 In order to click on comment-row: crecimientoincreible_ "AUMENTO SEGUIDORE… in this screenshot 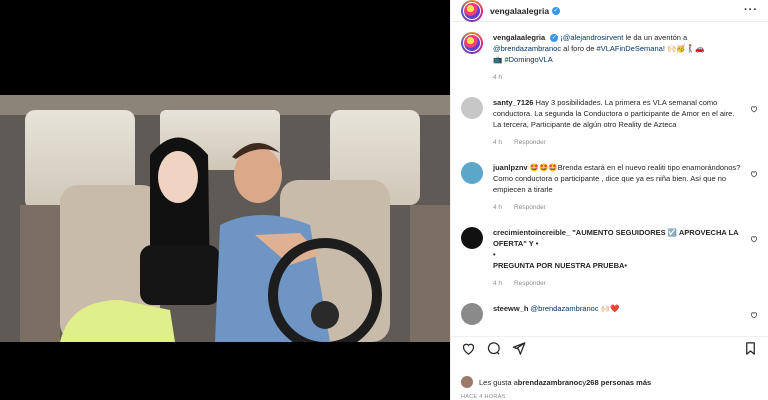, I will do `click(609, 258)`.